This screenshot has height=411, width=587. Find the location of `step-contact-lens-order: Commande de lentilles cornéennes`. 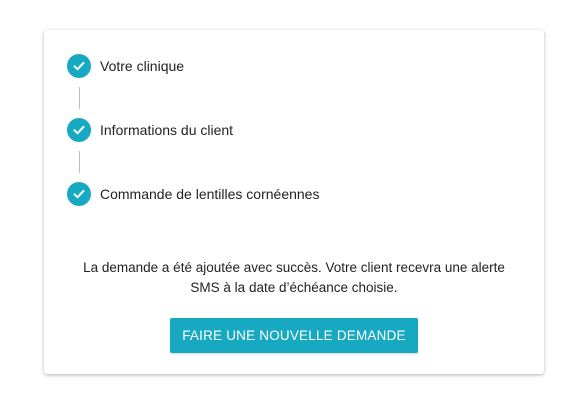

step-contact-lens-order: Commande de lentilles cornéennes is located at coordinates (193, 194).